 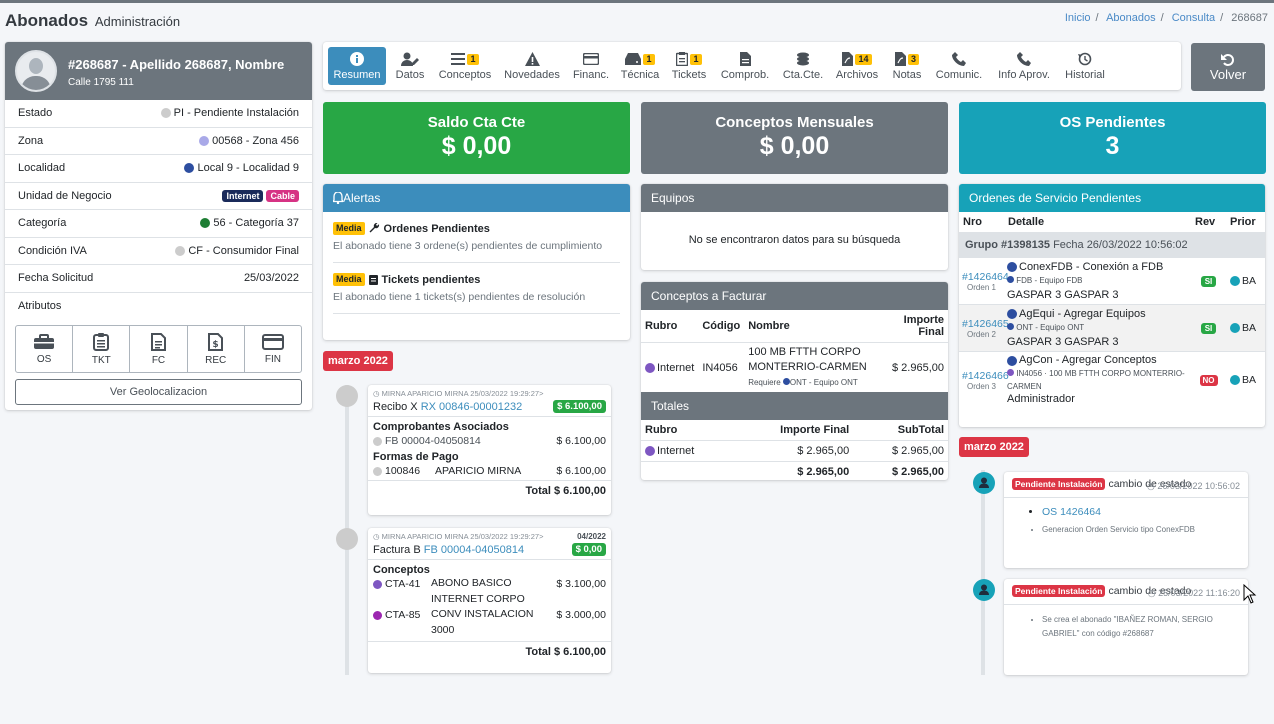 What do you see at coordinates (410, 59) in the screenshot?
I see `user-edit-icon` at bounding box center [410, 59].